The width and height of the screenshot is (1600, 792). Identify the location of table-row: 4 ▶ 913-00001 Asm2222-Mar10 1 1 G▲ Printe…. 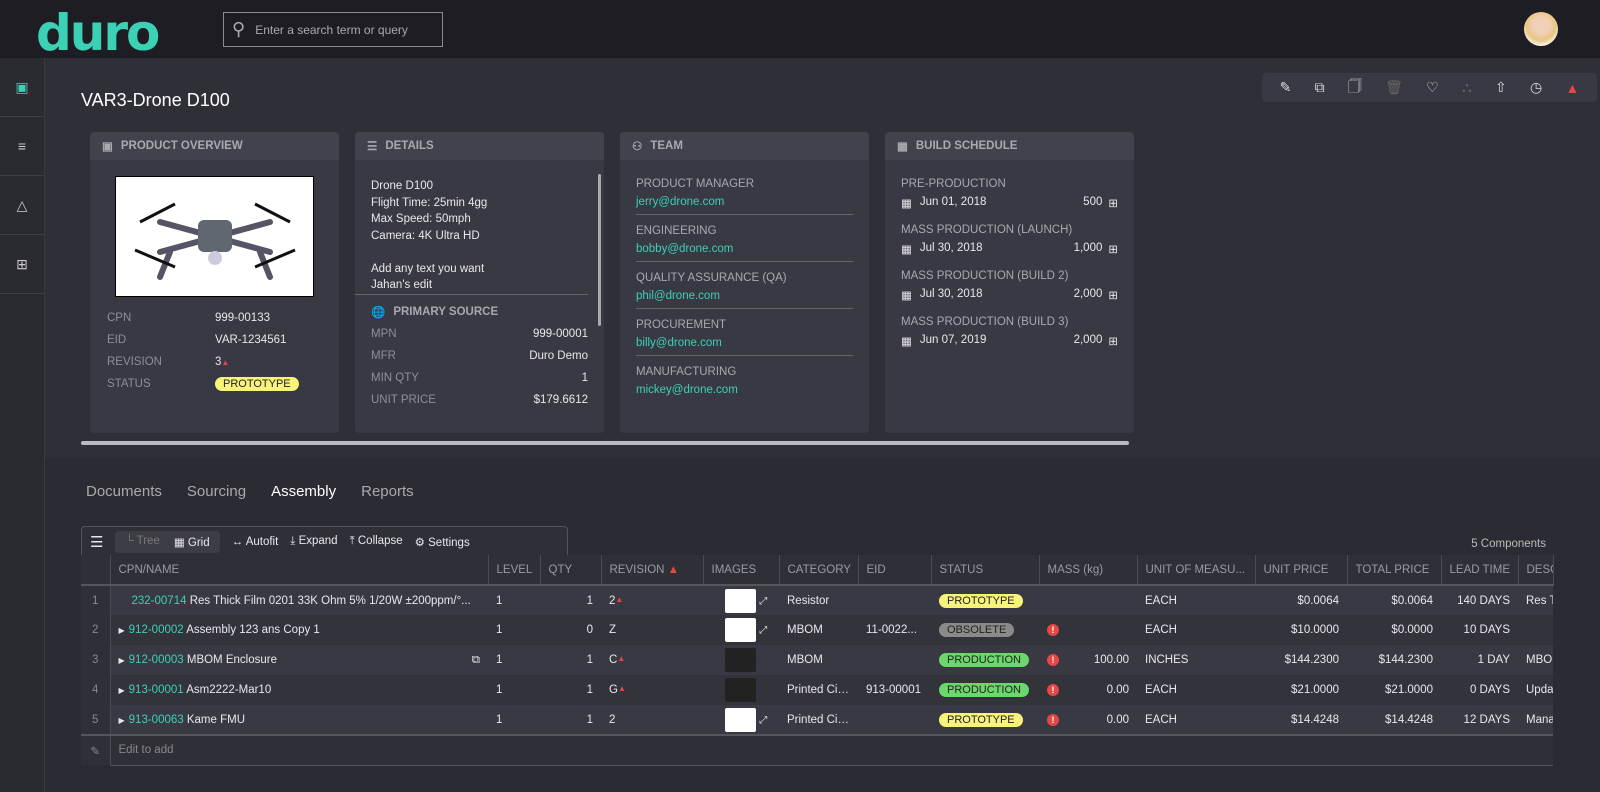
(817, 690).